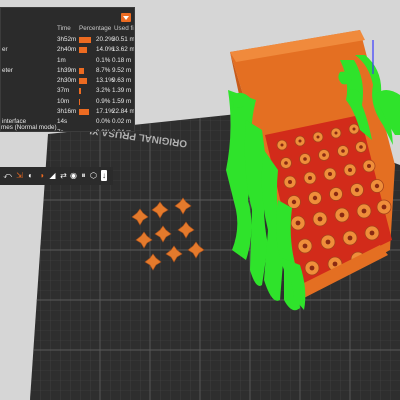 Image resolution: width=400 pixels, height=400 pixels. What do you see at coordinates (95, 28) in the screenshot?
I see `percentage-column-header: Percentage` at bounding box center [95, 28].